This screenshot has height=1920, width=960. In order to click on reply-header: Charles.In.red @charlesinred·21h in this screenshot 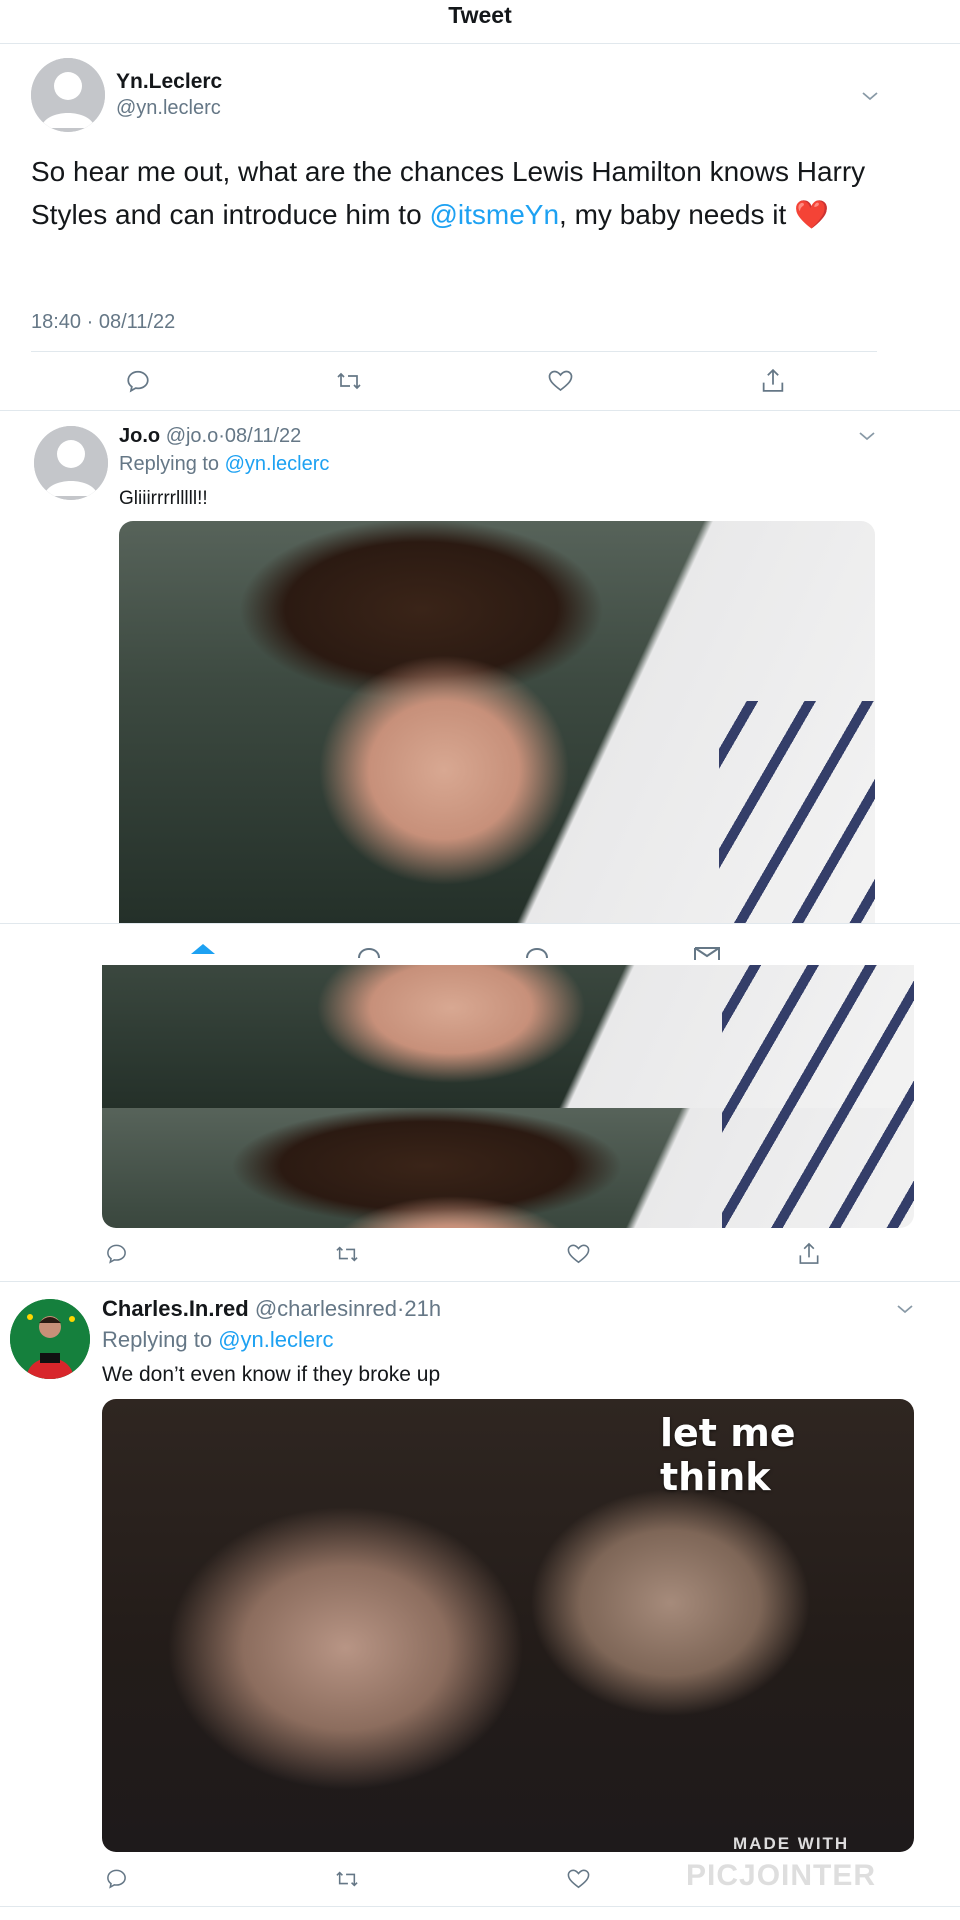, I will do `click(271, 1309)`.